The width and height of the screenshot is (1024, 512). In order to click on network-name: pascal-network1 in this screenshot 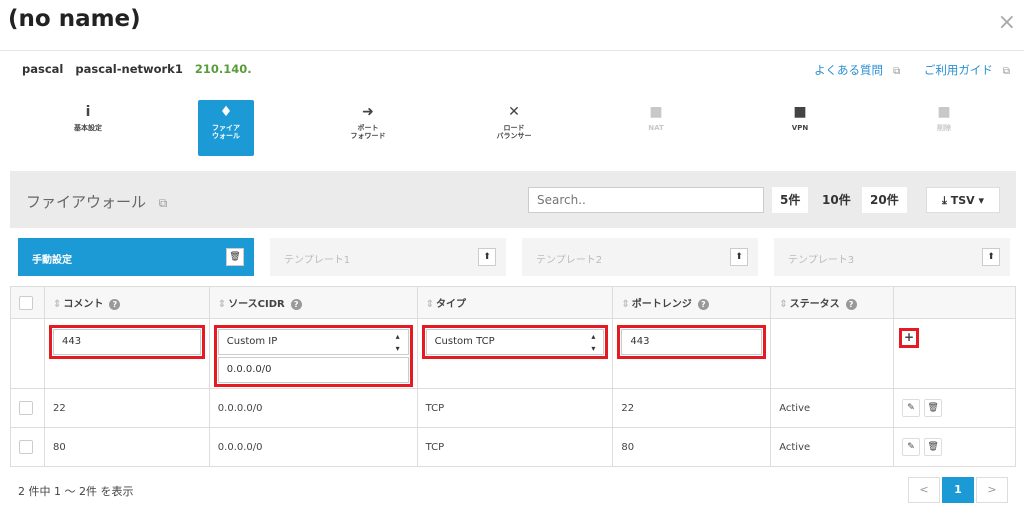, I will do `click(129, 69)`.